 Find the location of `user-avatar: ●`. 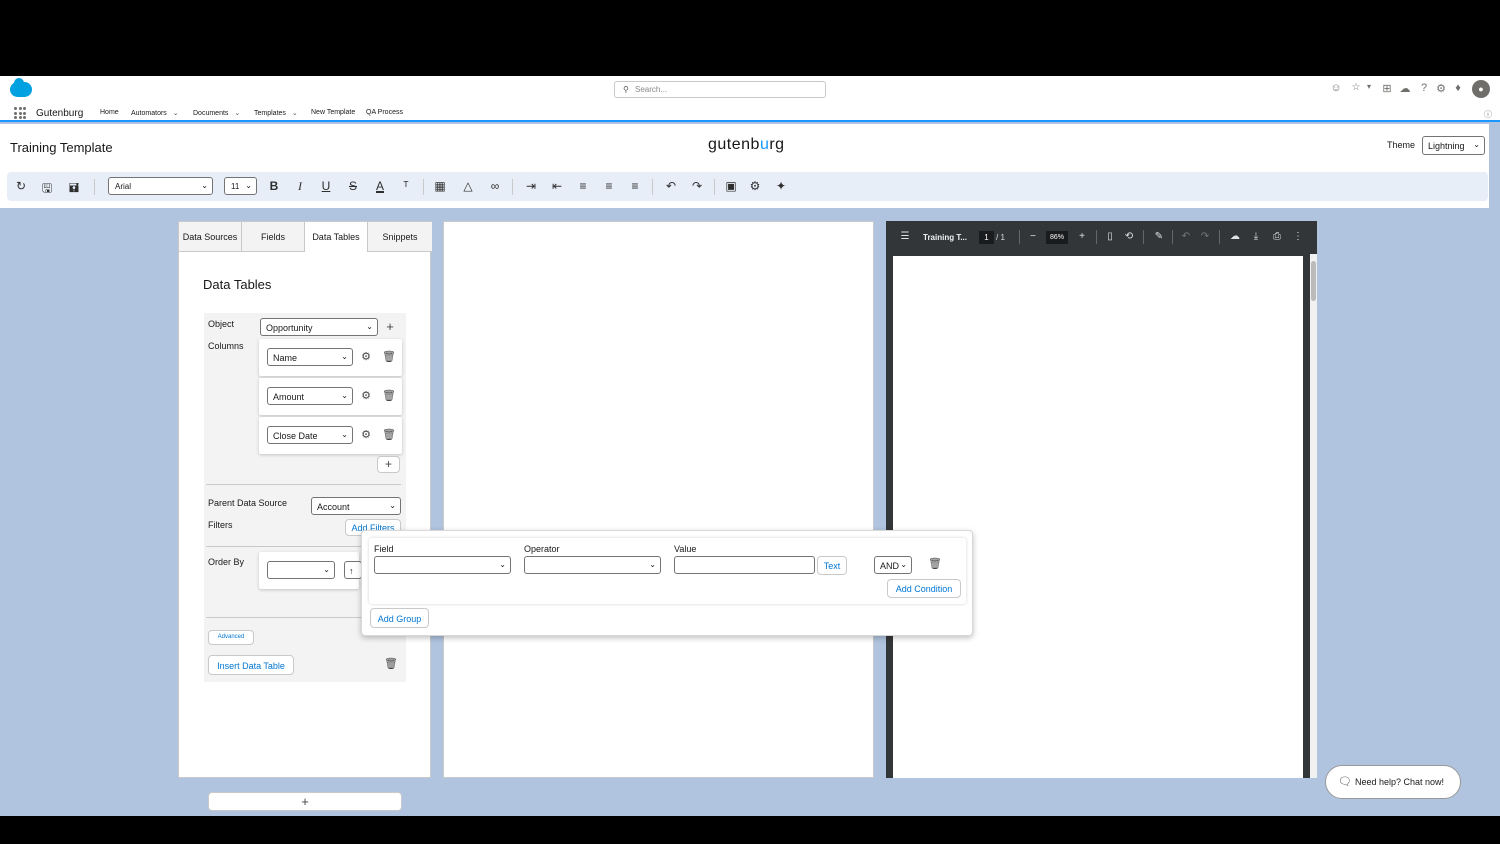

user-avatar: ● is located at coordinates (1481, 89).